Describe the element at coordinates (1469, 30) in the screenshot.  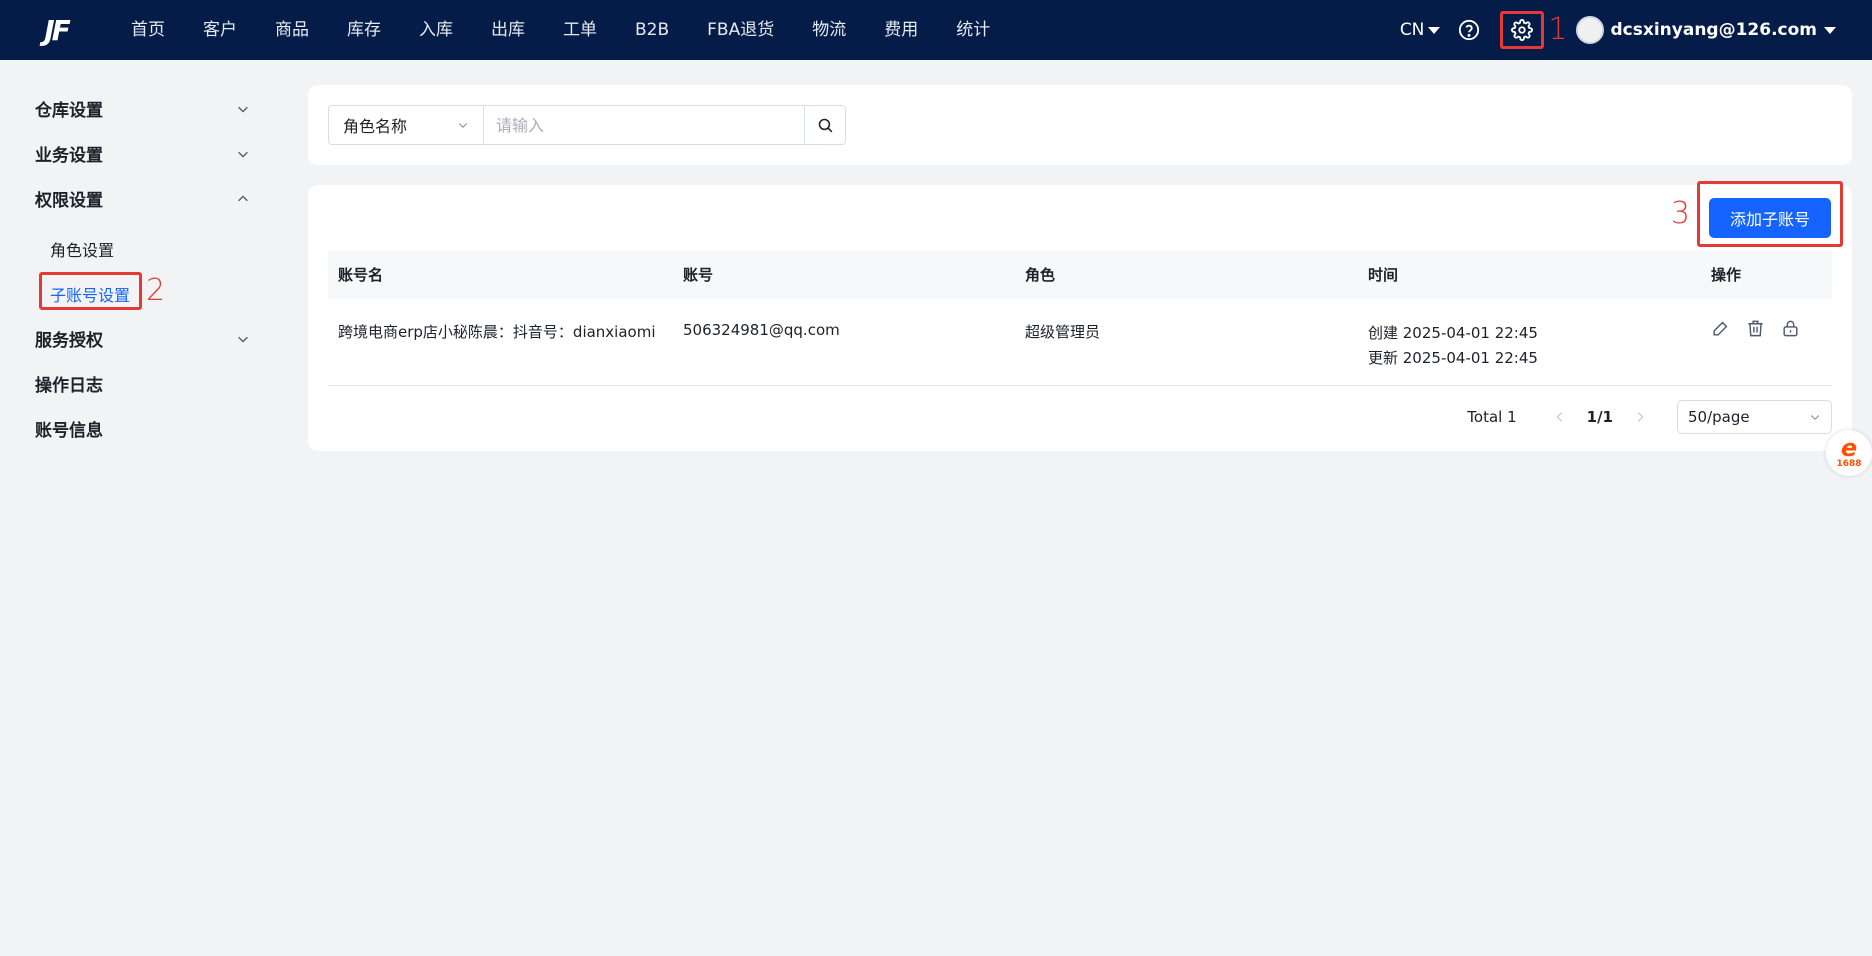
I see `help-circle-icon` at that location.